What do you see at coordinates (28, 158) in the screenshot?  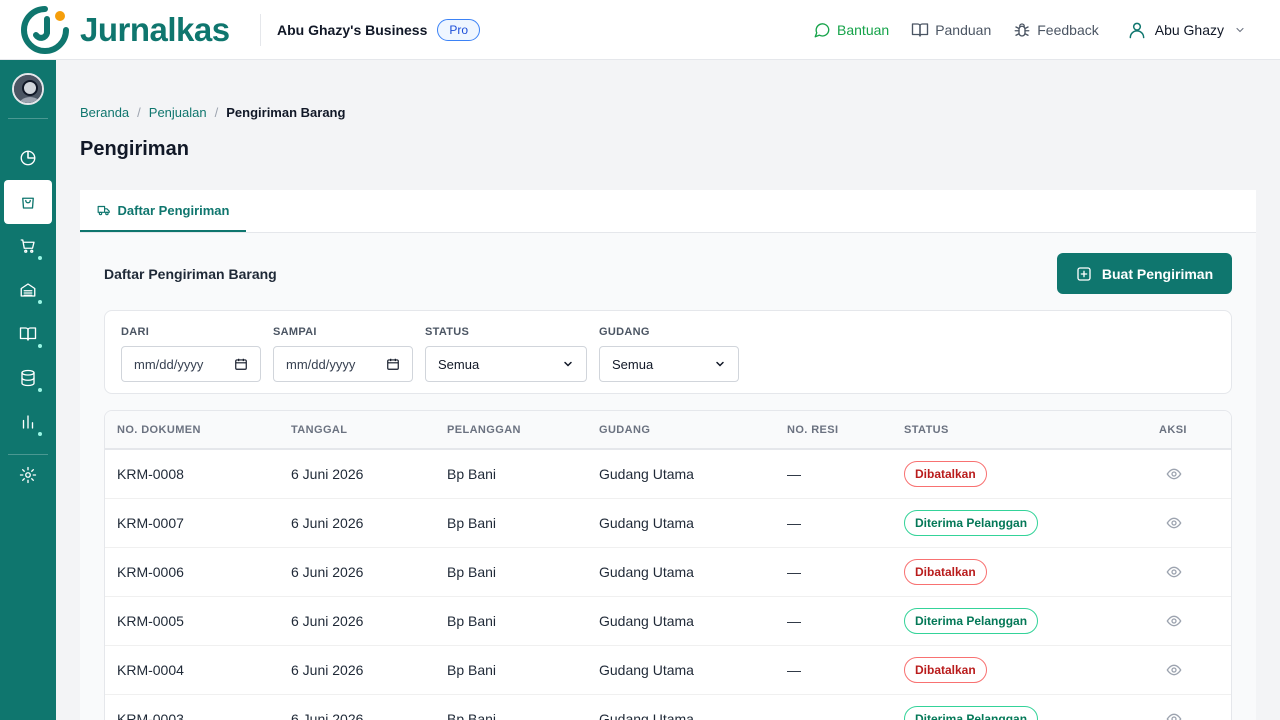 I see `sidebar-item-dashboard` at bounding box center [28, 158].